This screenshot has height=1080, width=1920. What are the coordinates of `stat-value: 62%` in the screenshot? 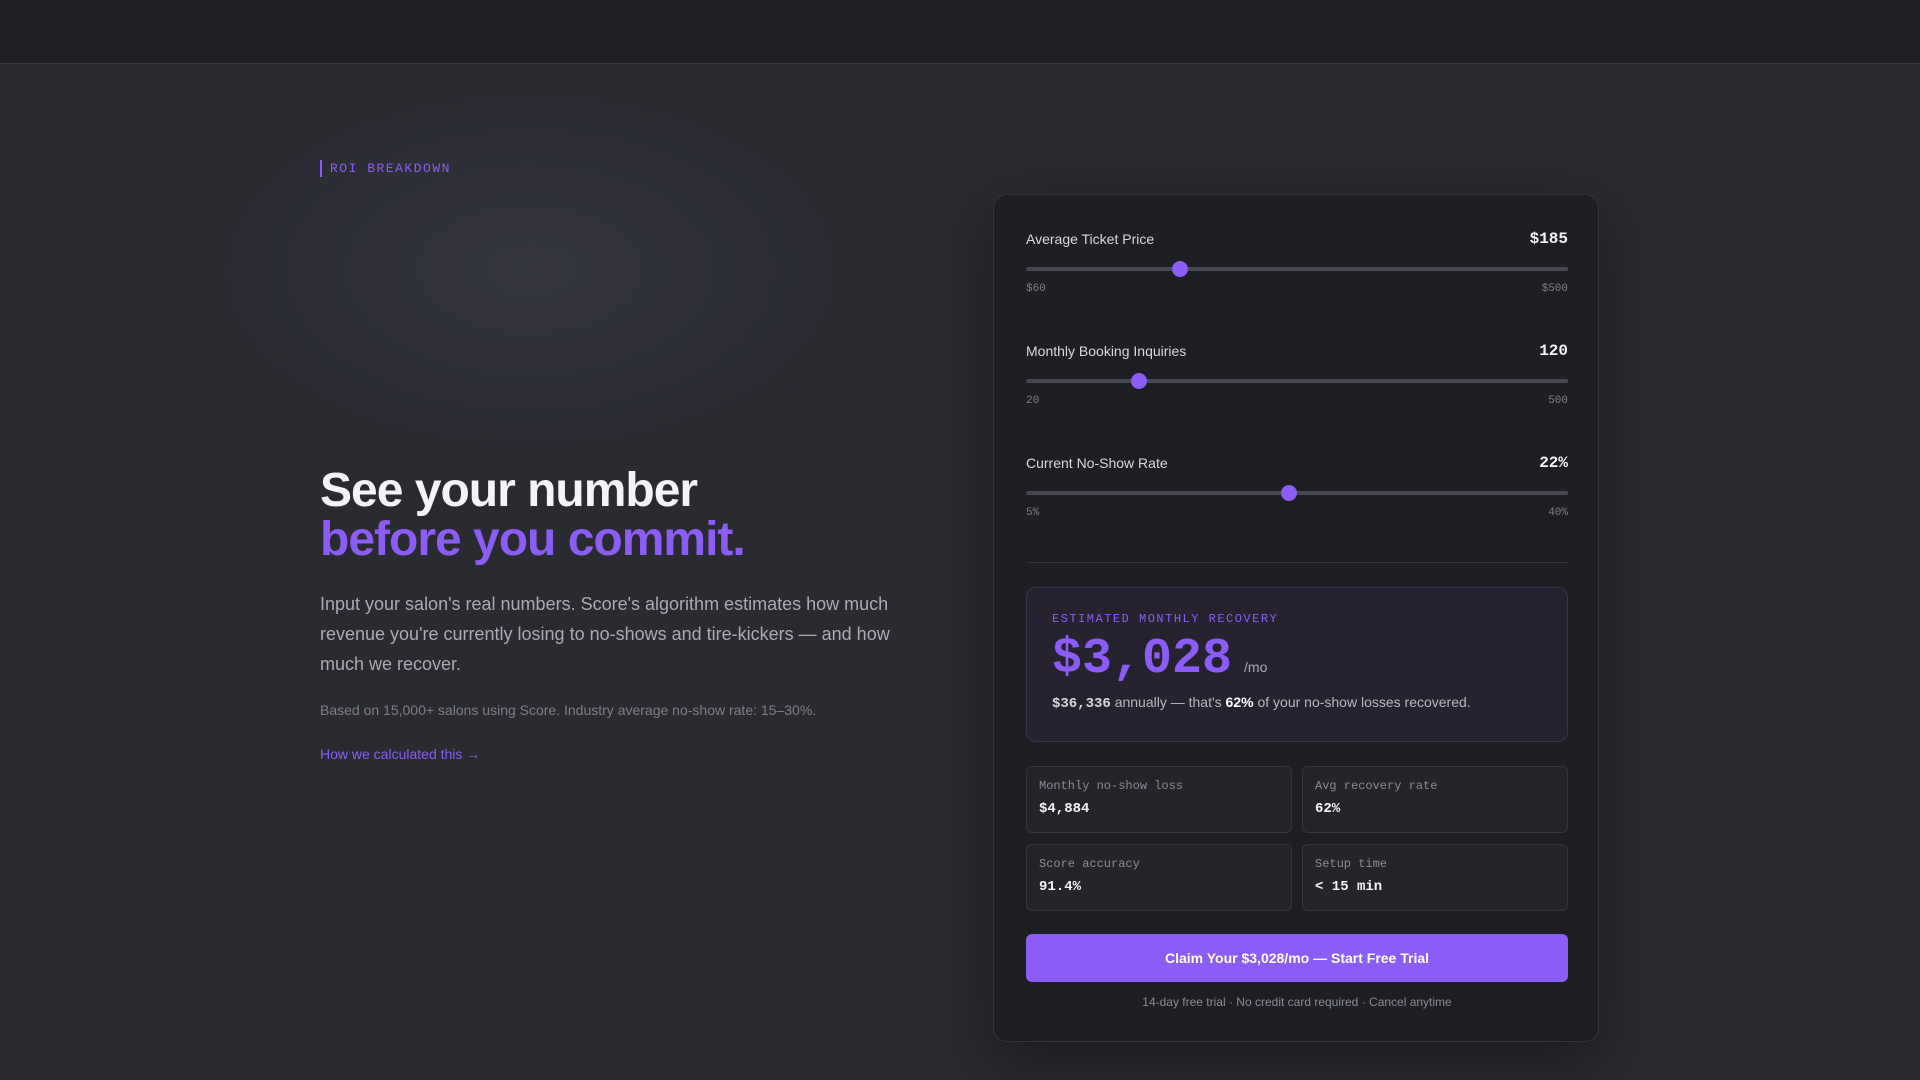 It's located at (1328, 809).